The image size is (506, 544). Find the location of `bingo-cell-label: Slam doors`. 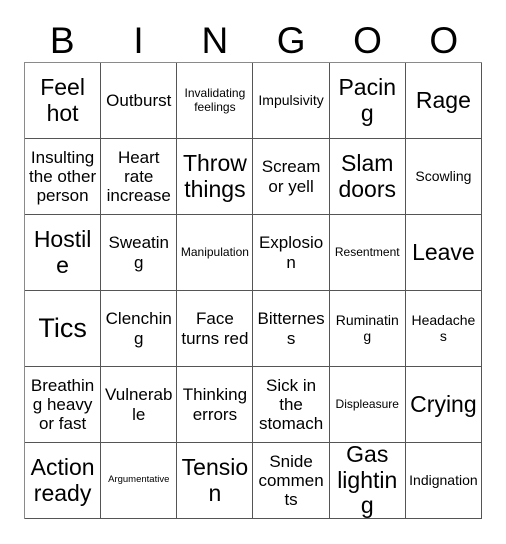

bingo-cell-label: Slam doors is located at coordinates (367, 175).